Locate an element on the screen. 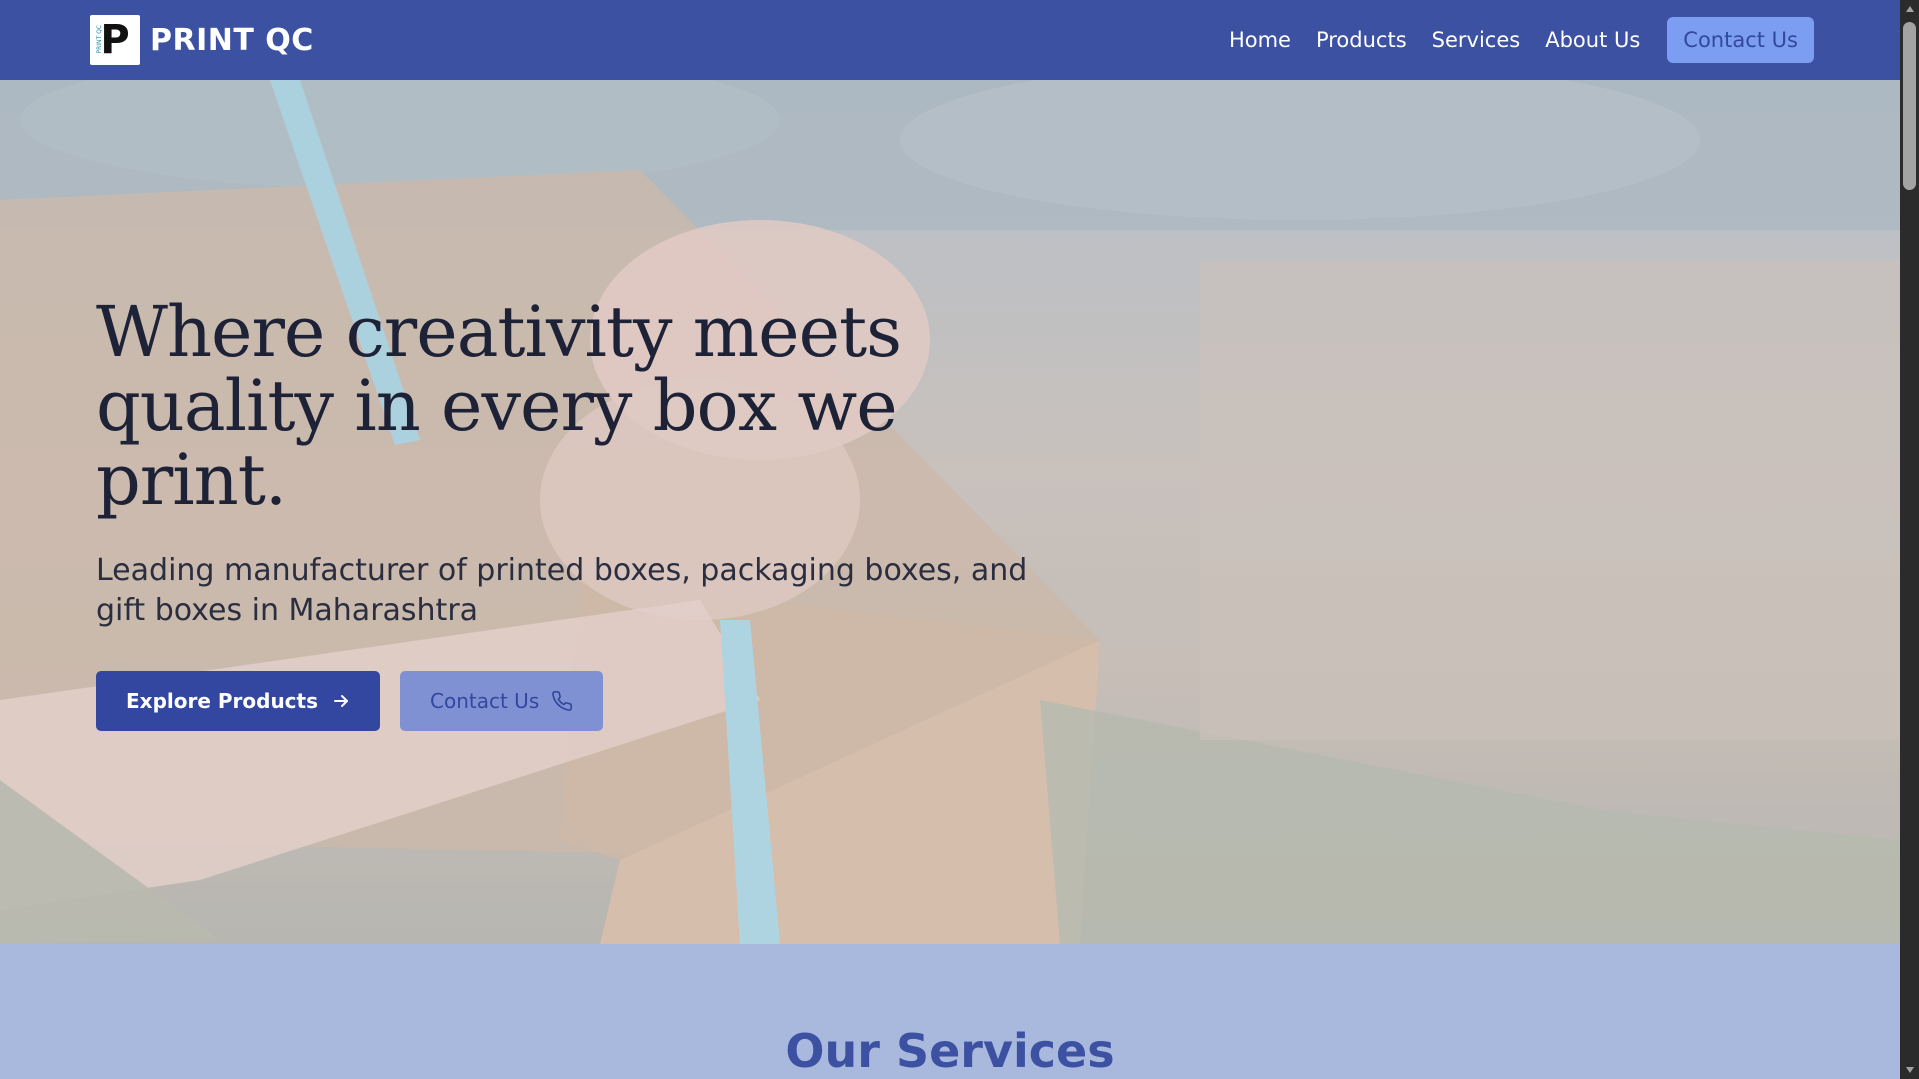  services-heading: Our Services is located at coordinates (950, 1051).